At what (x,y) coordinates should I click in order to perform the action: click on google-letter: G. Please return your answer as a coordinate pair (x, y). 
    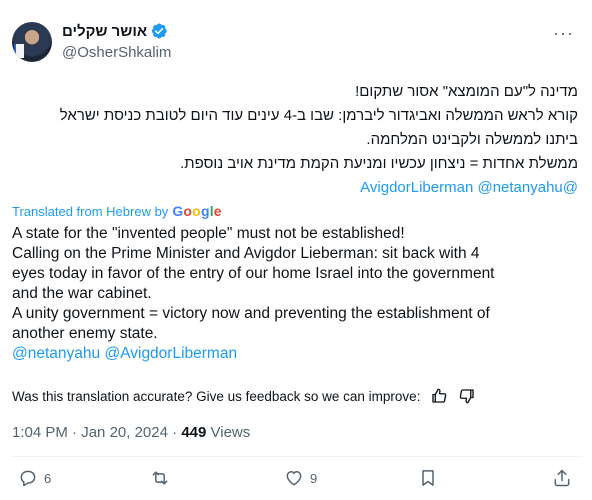
    Looking at the image, I should click on (178, 211).